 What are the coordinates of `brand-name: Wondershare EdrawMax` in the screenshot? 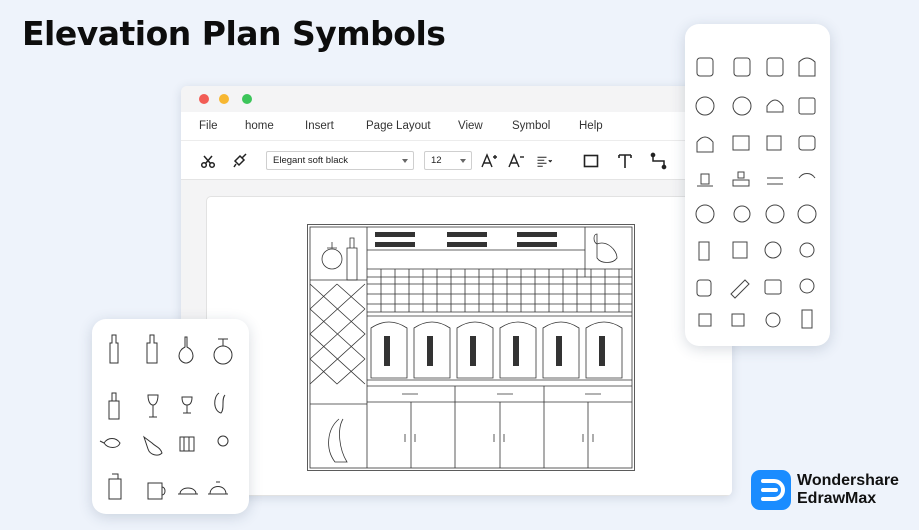 It's located at (848, 490).